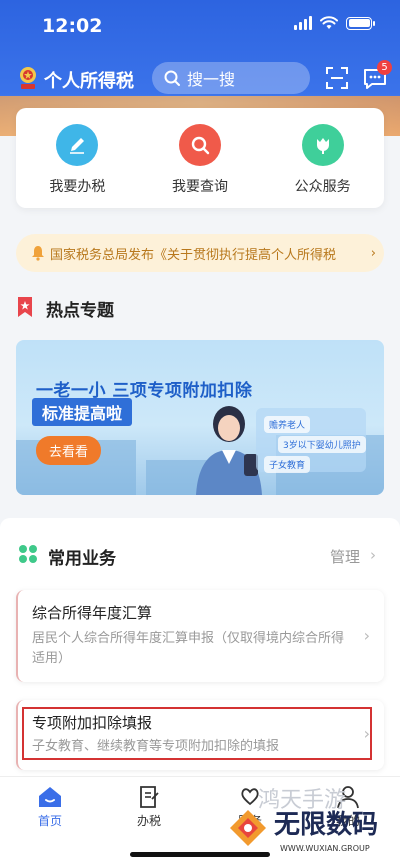 Image resolution: width=400 pixels, height=866 pixels. I want to click on banner-subheadline: 标准提高啦, so click(82, 412).